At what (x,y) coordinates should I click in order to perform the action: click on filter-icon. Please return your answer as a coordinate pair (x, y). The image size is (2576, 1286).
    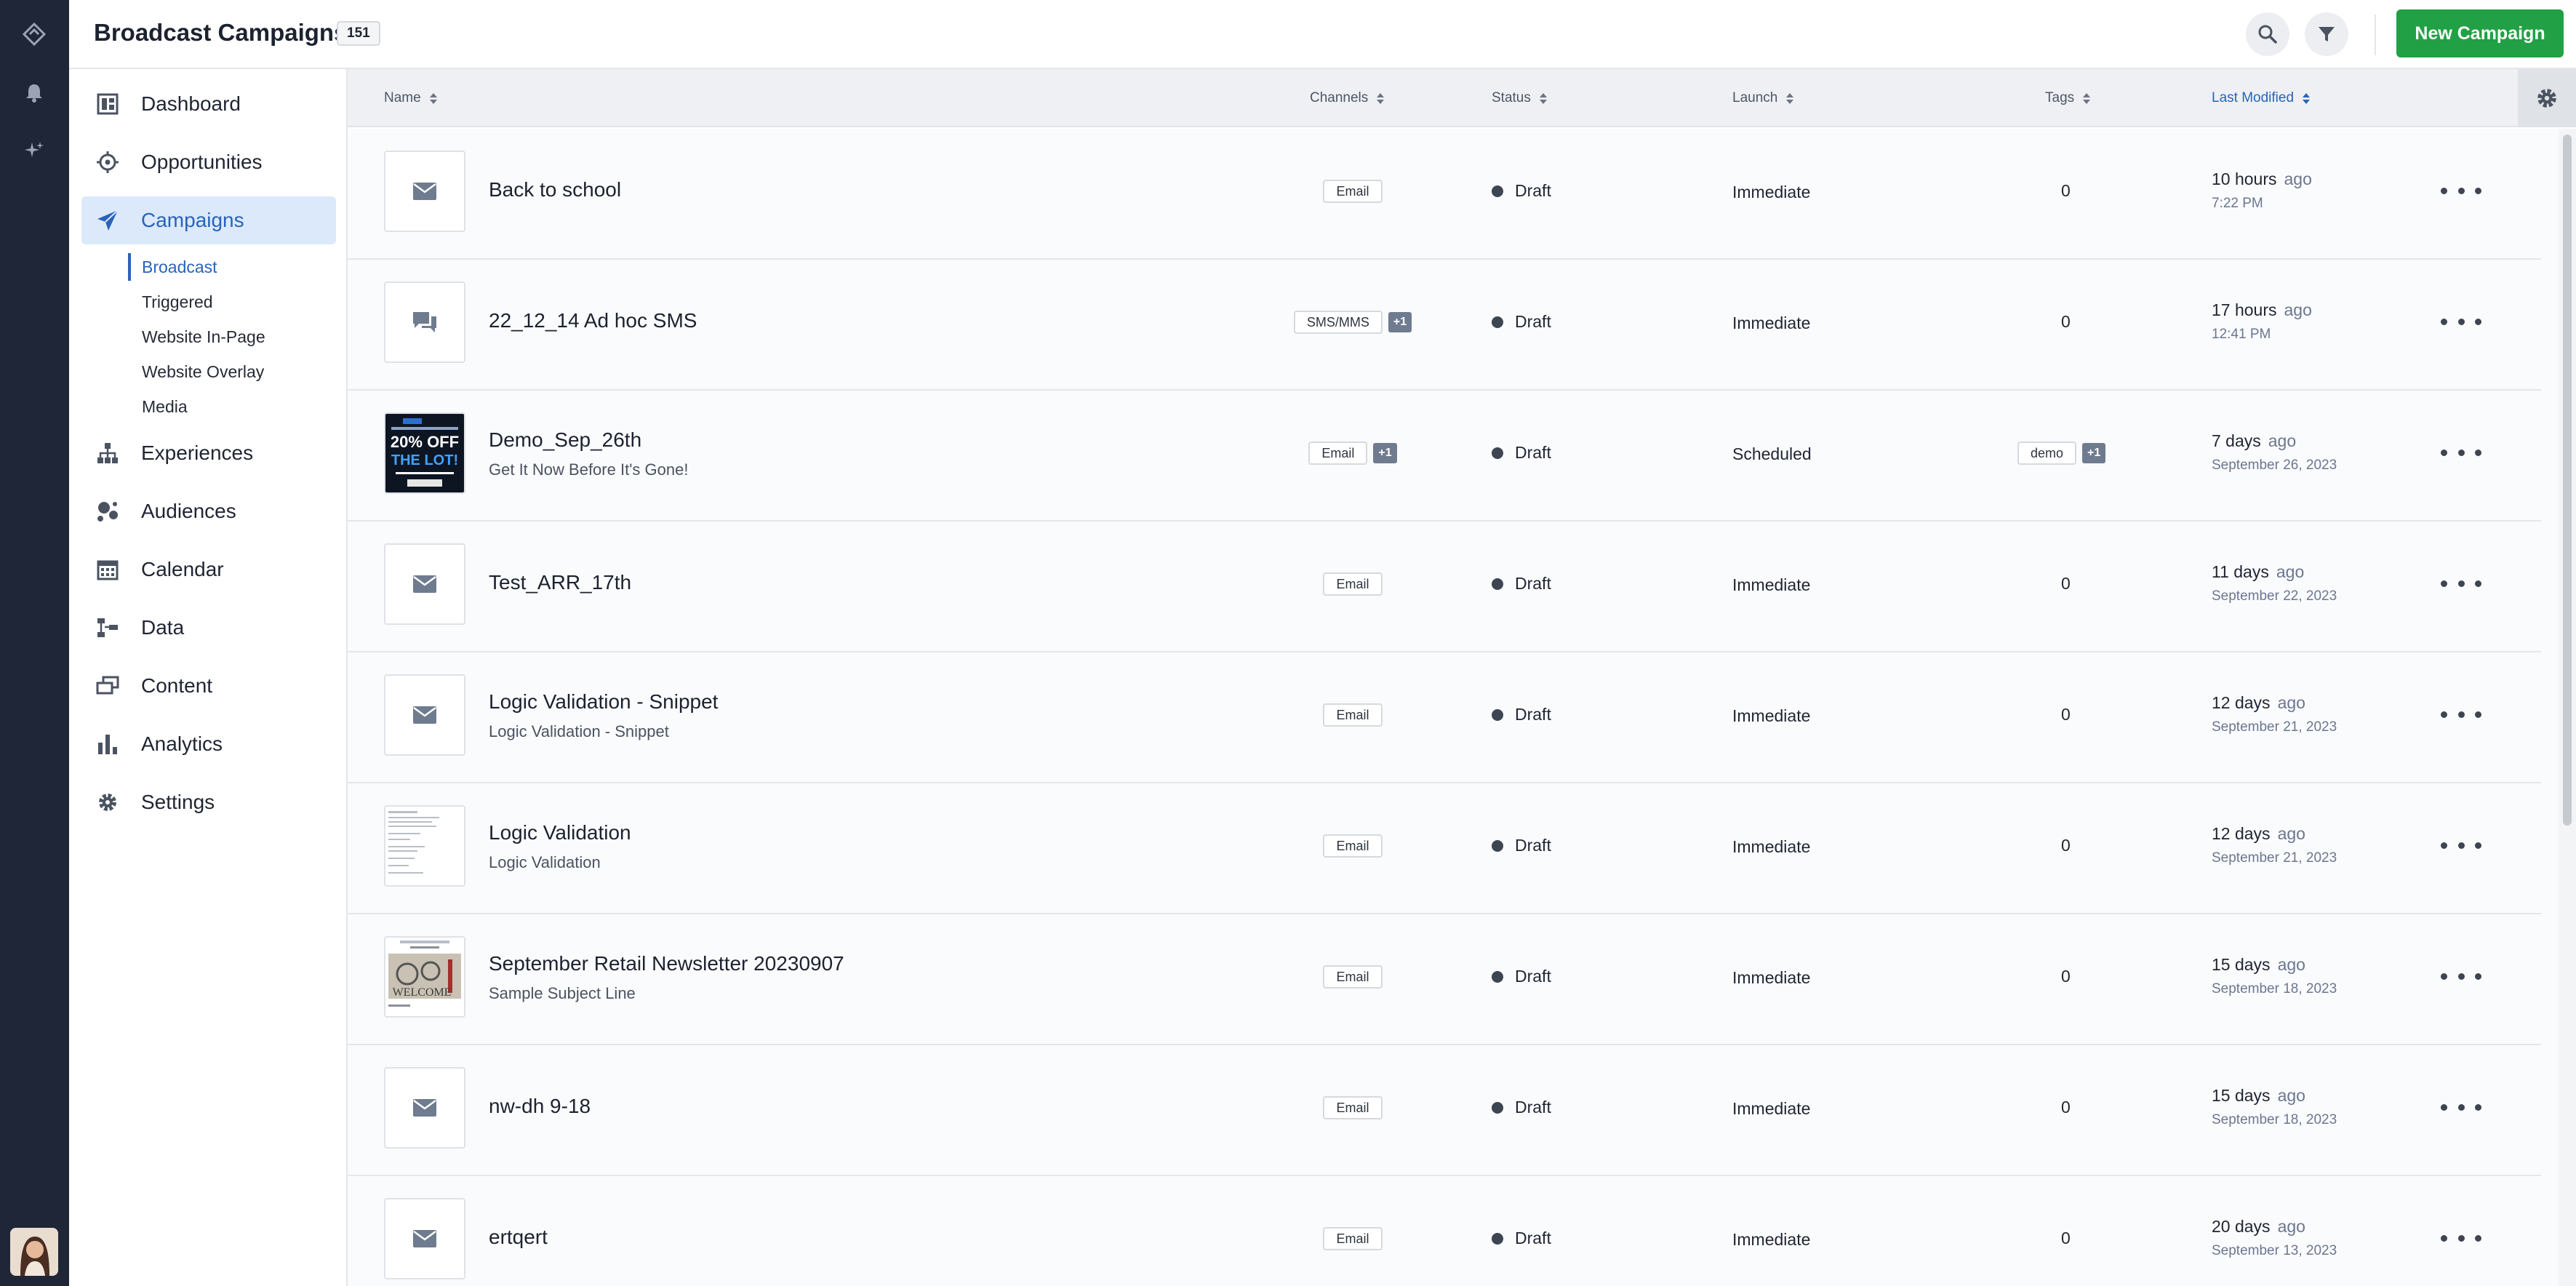
    Looking at the image, I should click on (2327, 34).